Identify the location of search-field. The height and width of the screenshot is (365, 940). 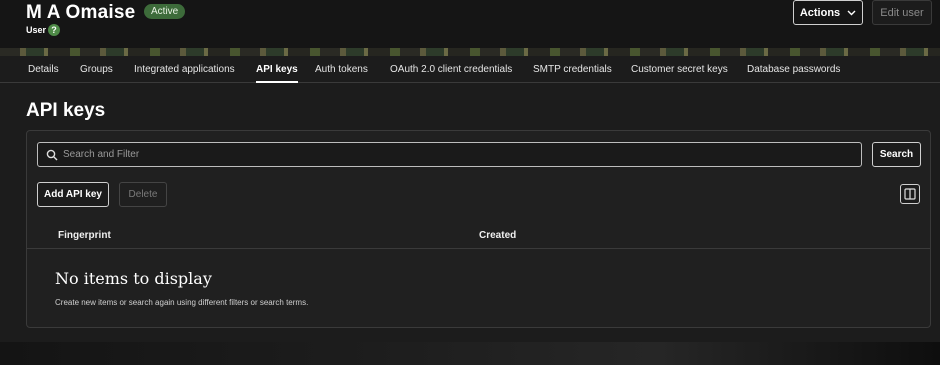
(449, 154).